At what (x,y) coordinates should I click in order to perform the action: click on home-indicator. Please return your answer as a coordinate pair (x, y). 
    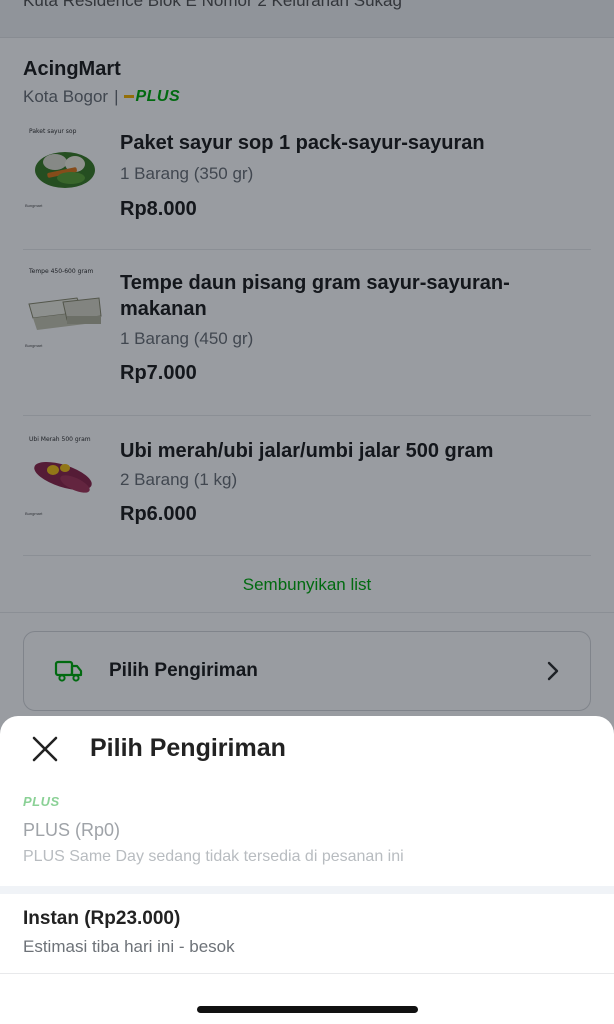
    Looking at the image, I should click on (307, 1009).